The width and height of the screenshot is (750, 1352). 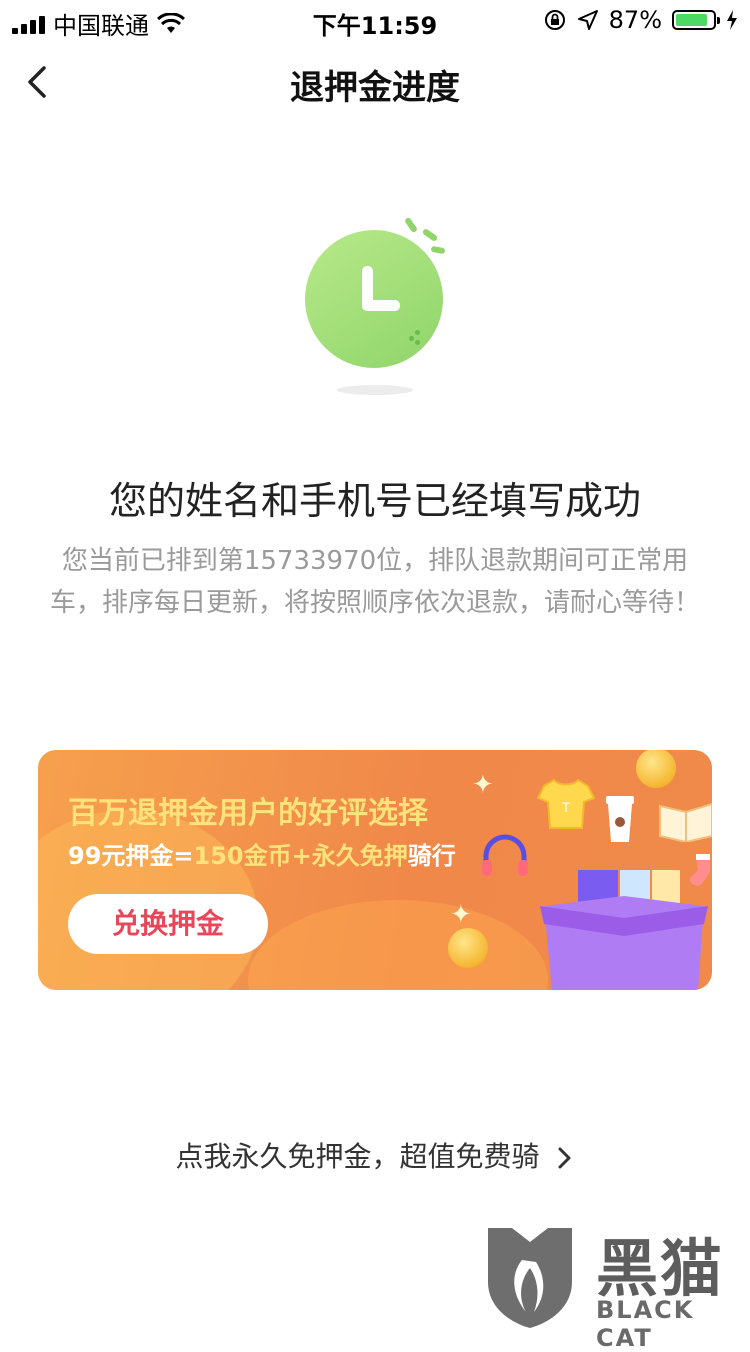 What do you see at coordinates (685, 822) in the screenshot?
I see `book-icon` at bounding box center [685, 822].